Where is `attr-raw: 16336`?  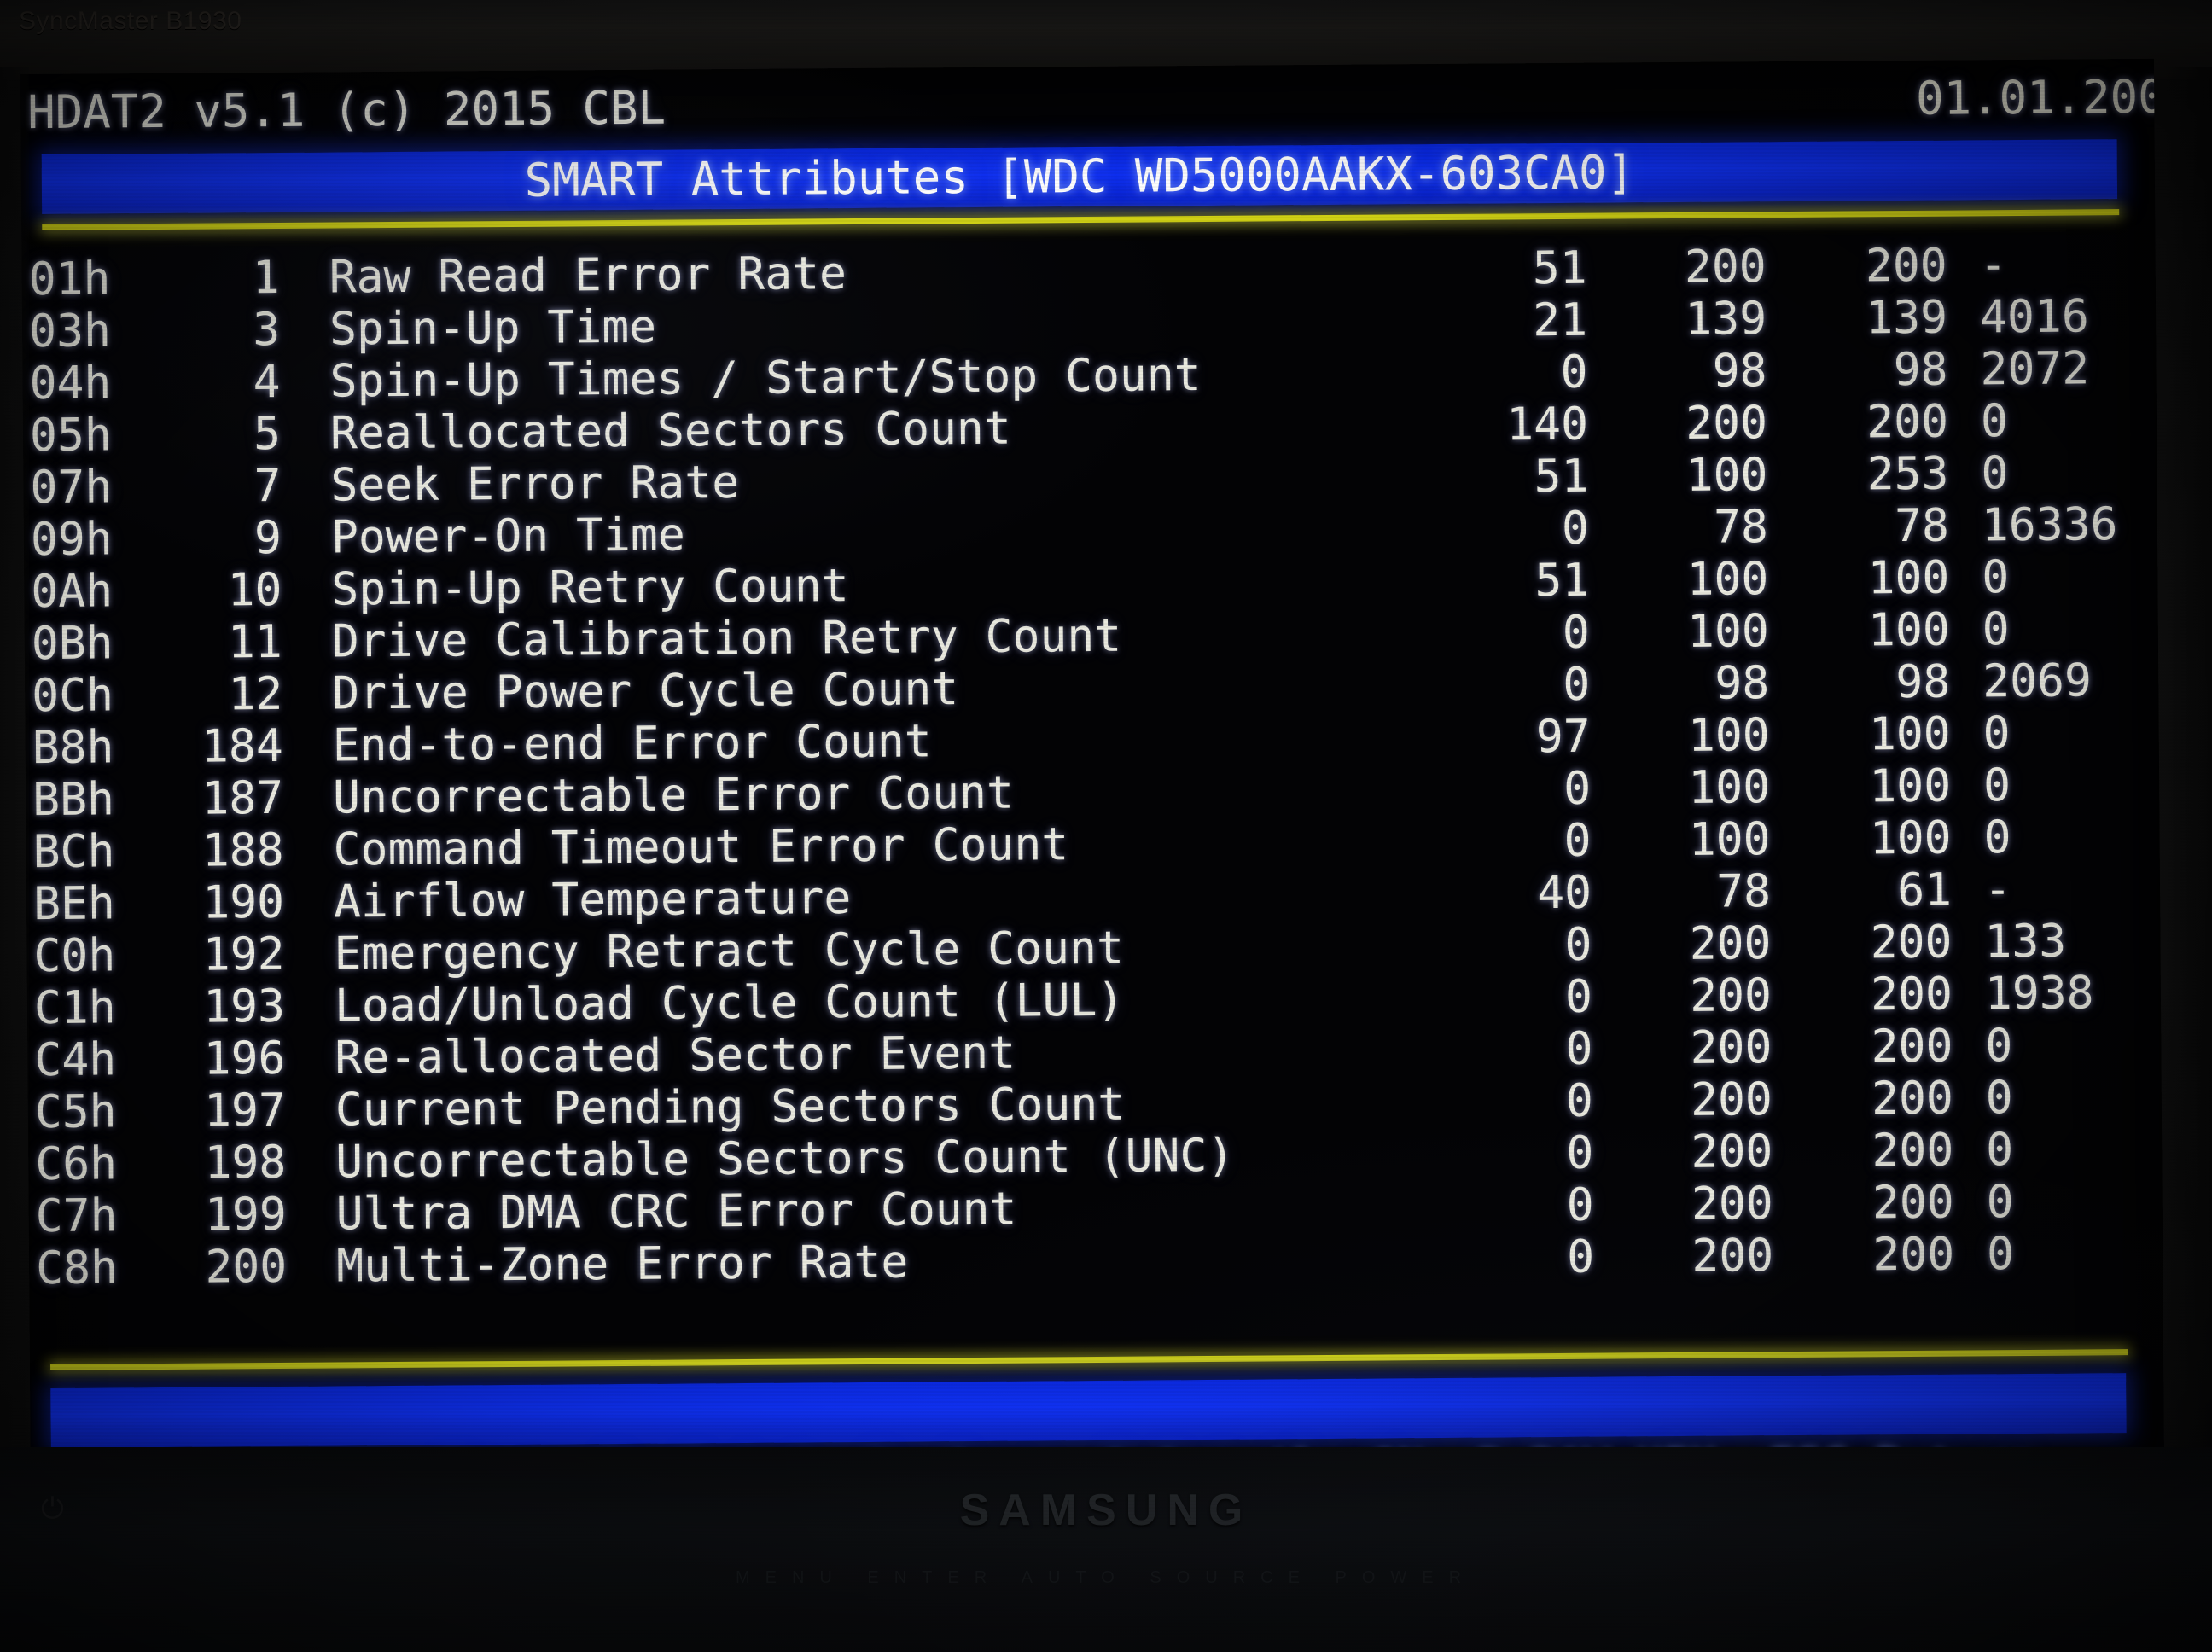 attr-raw: 16336 is located at coordinates (2049, 525).